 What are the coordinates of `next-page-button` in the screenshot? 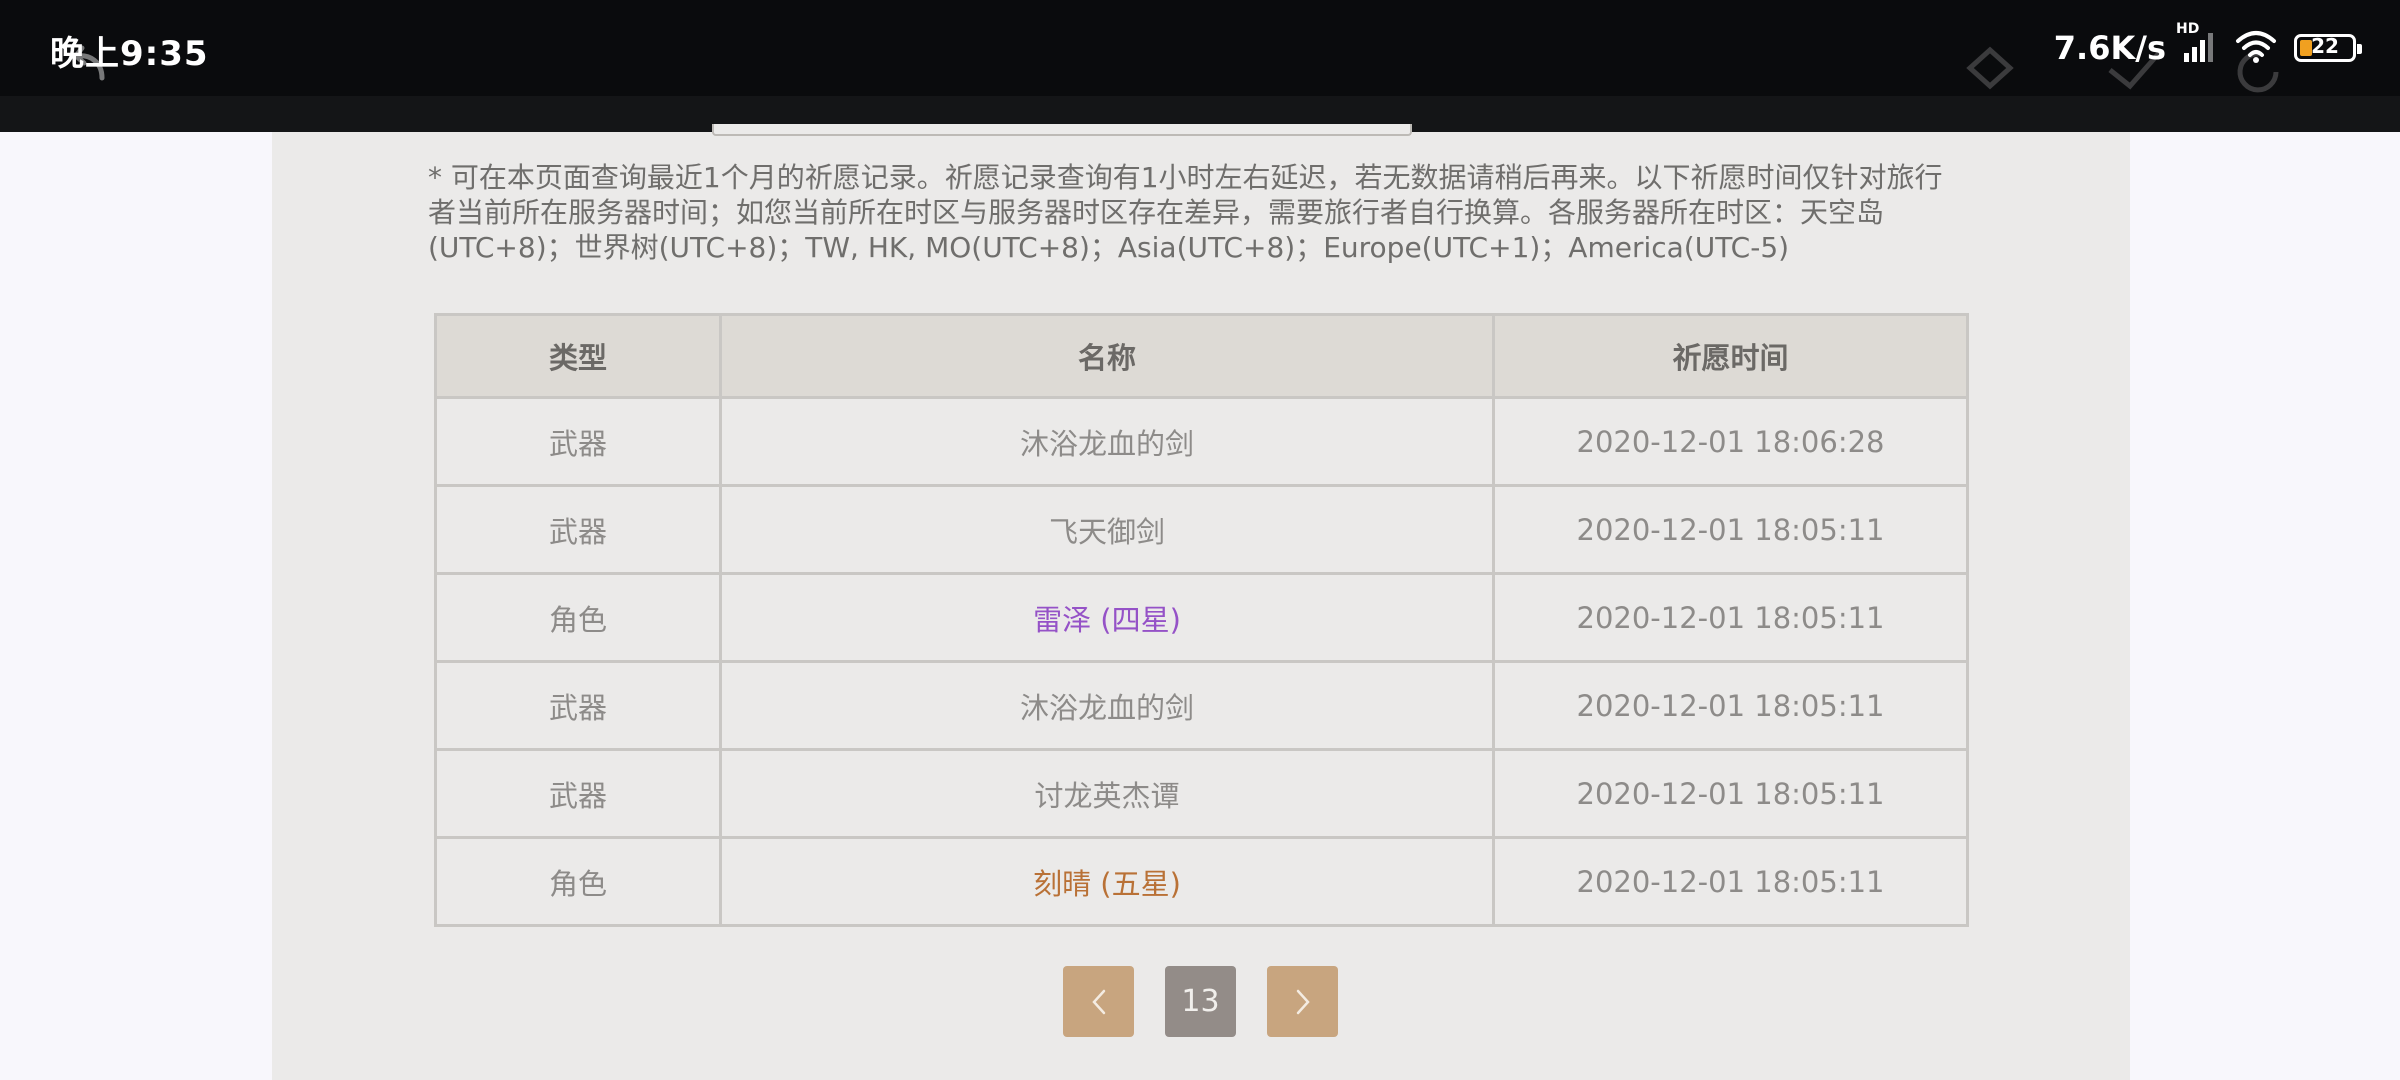 It's located at (1302, 1001).